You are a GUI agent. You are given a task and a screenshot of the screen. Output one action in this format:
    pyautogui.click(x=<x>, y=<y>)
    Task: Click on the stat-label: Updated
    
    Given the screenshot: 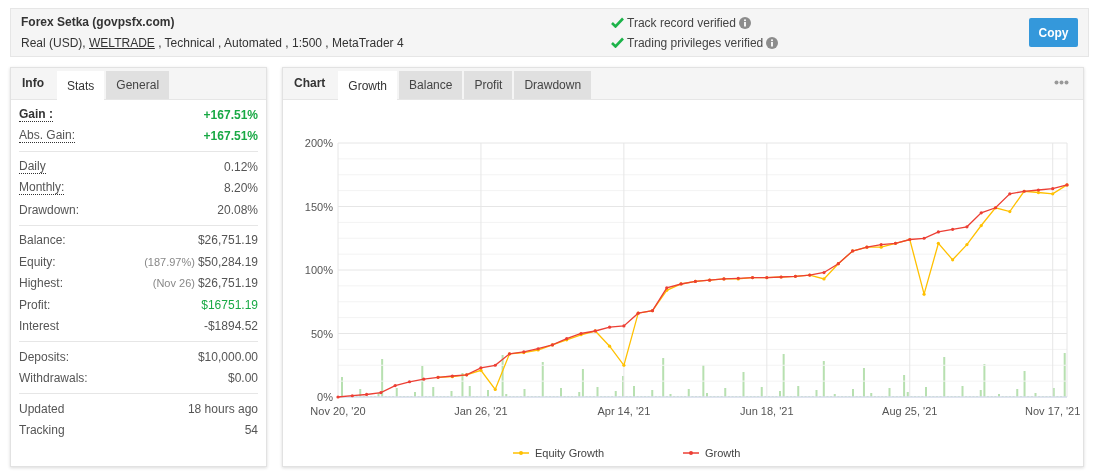 What is the action you would take?
    pyautogui.click(x=42, y=409)
    